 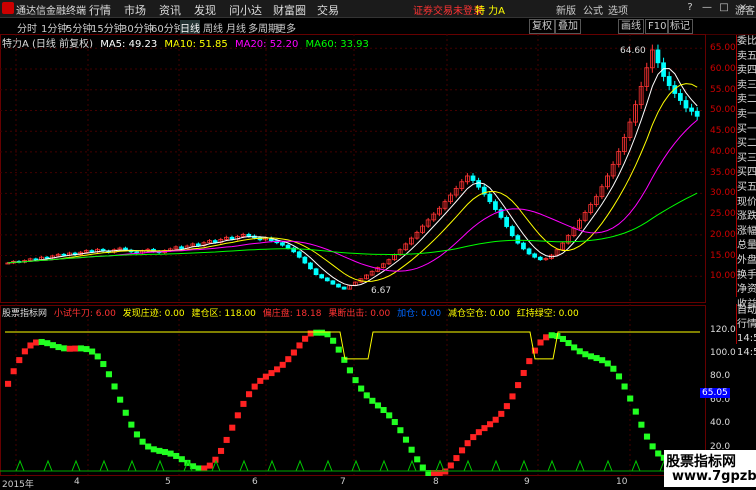 What do you see at coordinates (542, 26) in the screenshot?
I see `adjust-button: 复权` at bounding box center [542, 26].